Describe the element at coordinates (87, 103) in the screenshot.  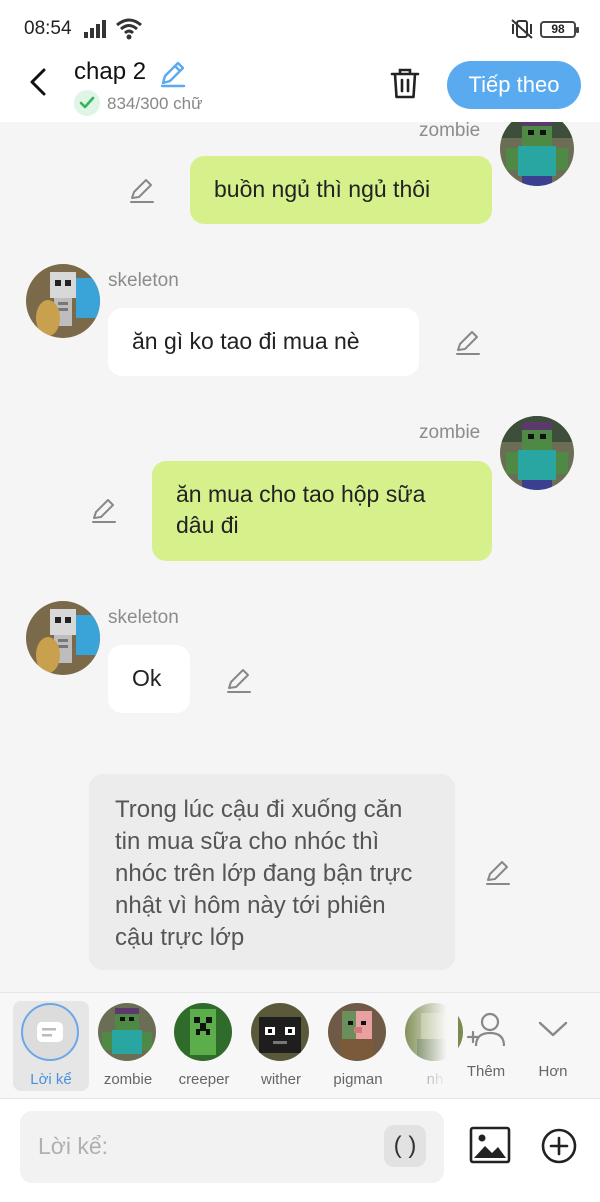
I see `check-icon` at that location.